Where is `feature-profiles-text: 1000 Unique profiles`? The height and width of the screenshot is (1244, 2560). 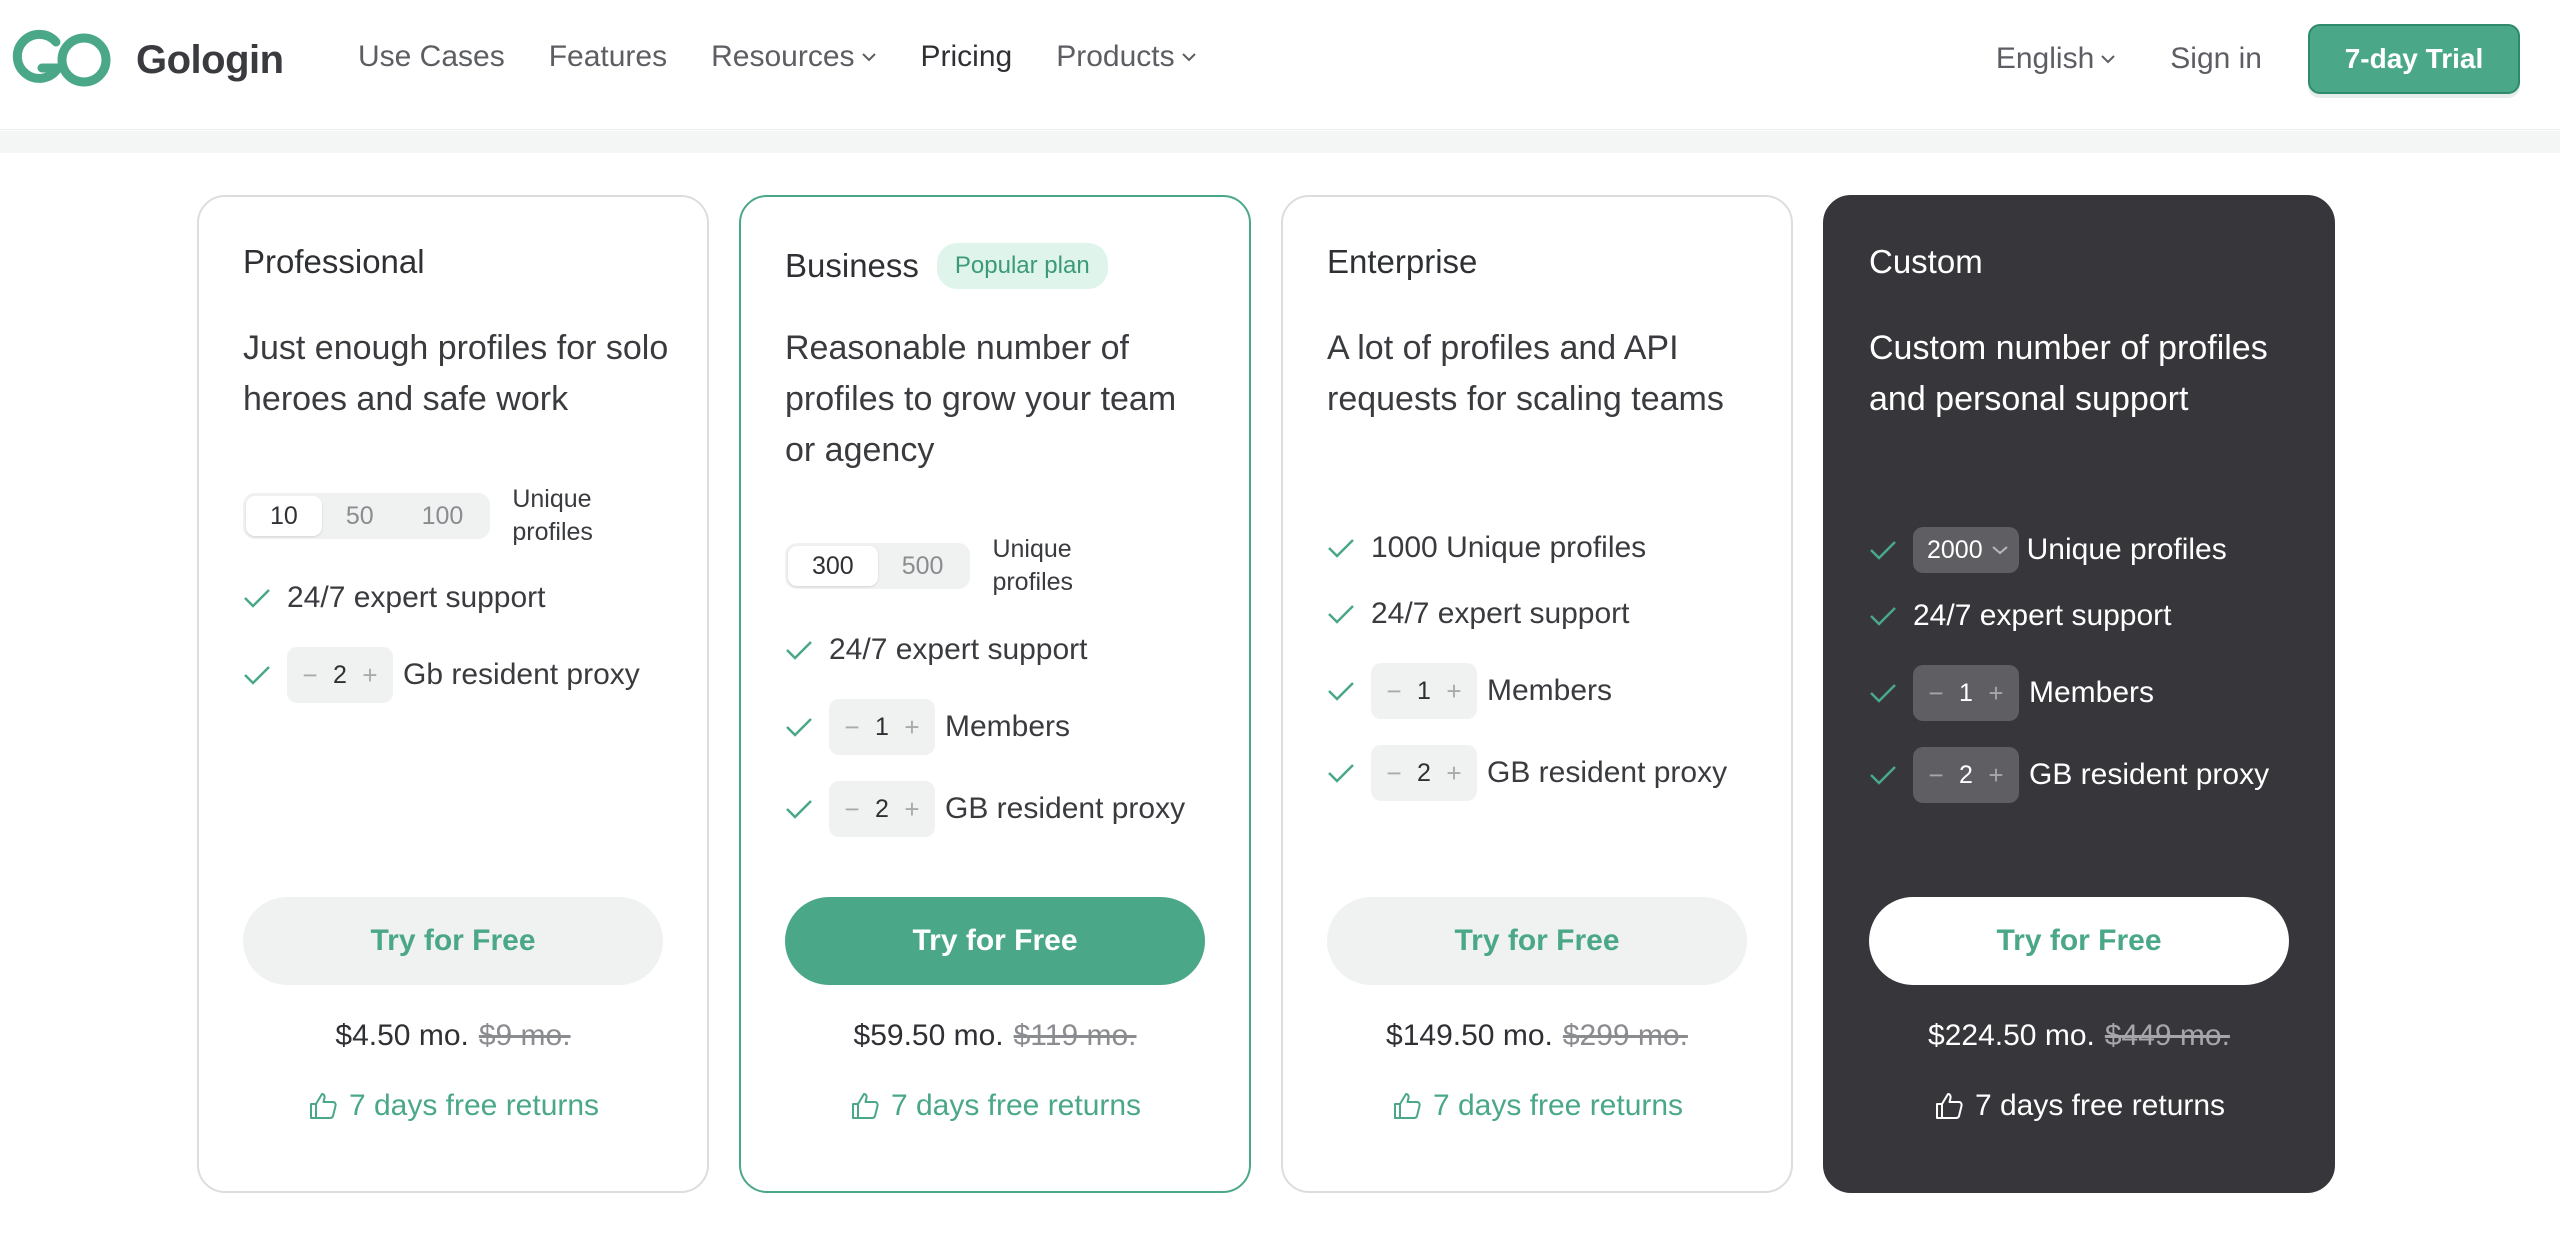 feature-profiles-text: 1000 Unique profiles is located at coordinates (1509, 547).